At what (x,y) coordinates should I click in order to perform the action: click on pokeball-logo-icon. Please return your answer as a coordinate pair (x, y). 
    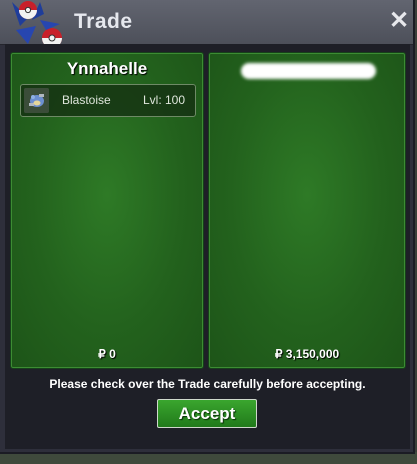
    Looking at the image, I should click on (37, 24).